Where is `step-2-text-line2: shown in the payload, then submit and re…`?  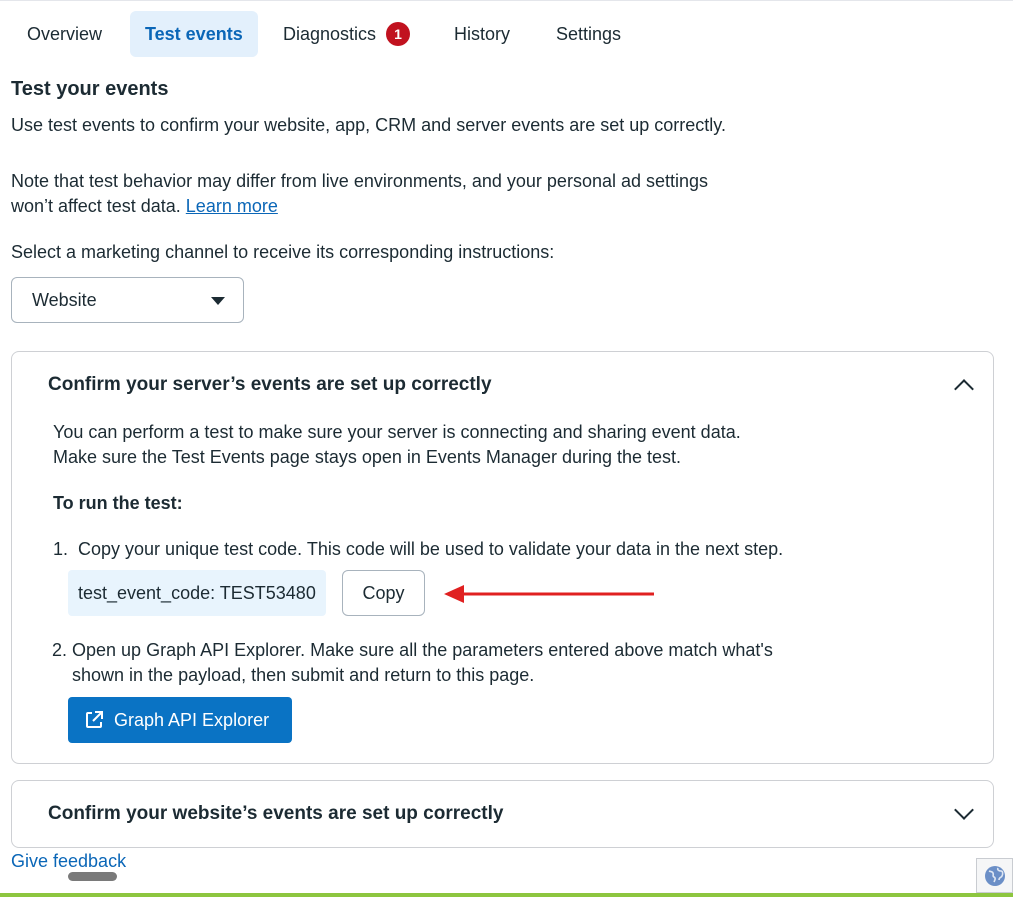
step-2-text-line2: shown in the payload, then submit and re… is located at coordinates (303, 675).